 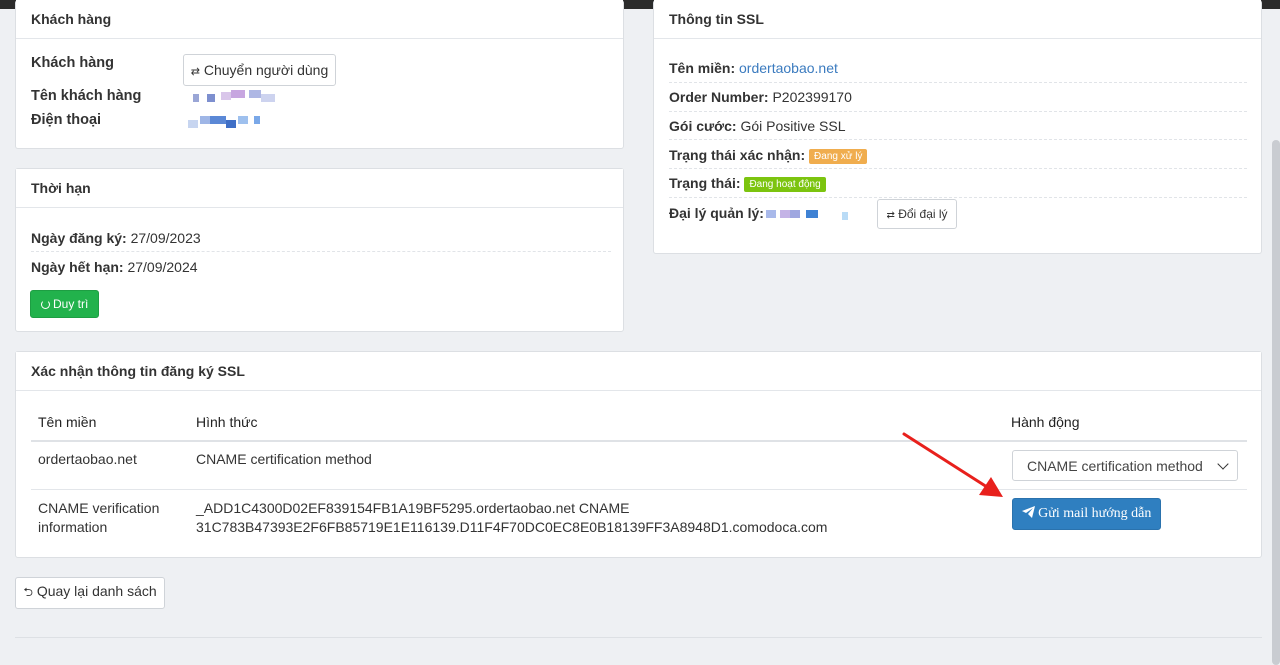 What do you see at coordinates (737, 155) in the screenshot?
I see `verify-status-label: Trạng thái xác nhận:` at bounding box center [737, 155].